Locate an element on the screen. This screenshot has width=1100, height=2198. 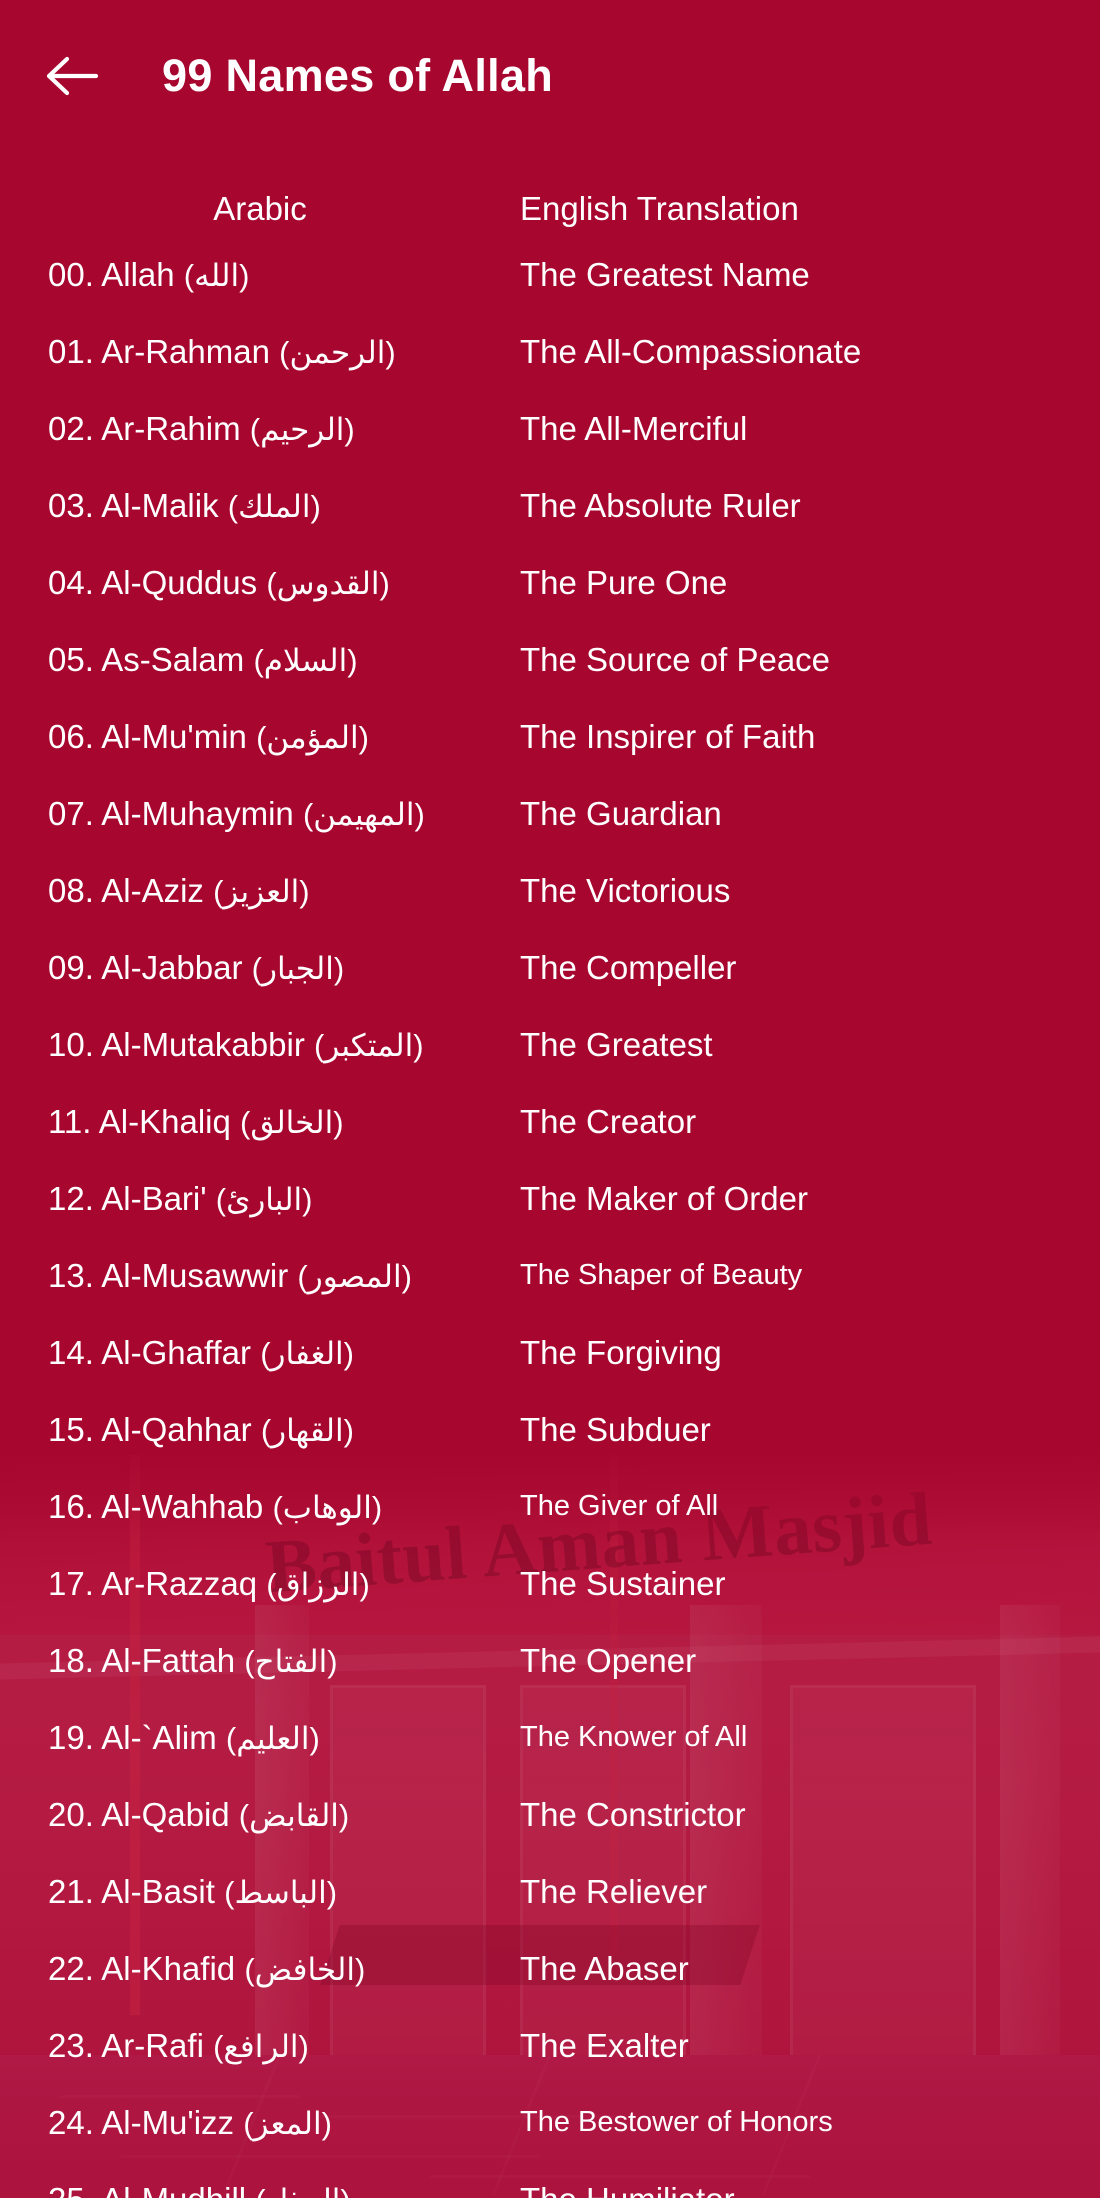
name-index: 04. is located at coordinates (71, 582).